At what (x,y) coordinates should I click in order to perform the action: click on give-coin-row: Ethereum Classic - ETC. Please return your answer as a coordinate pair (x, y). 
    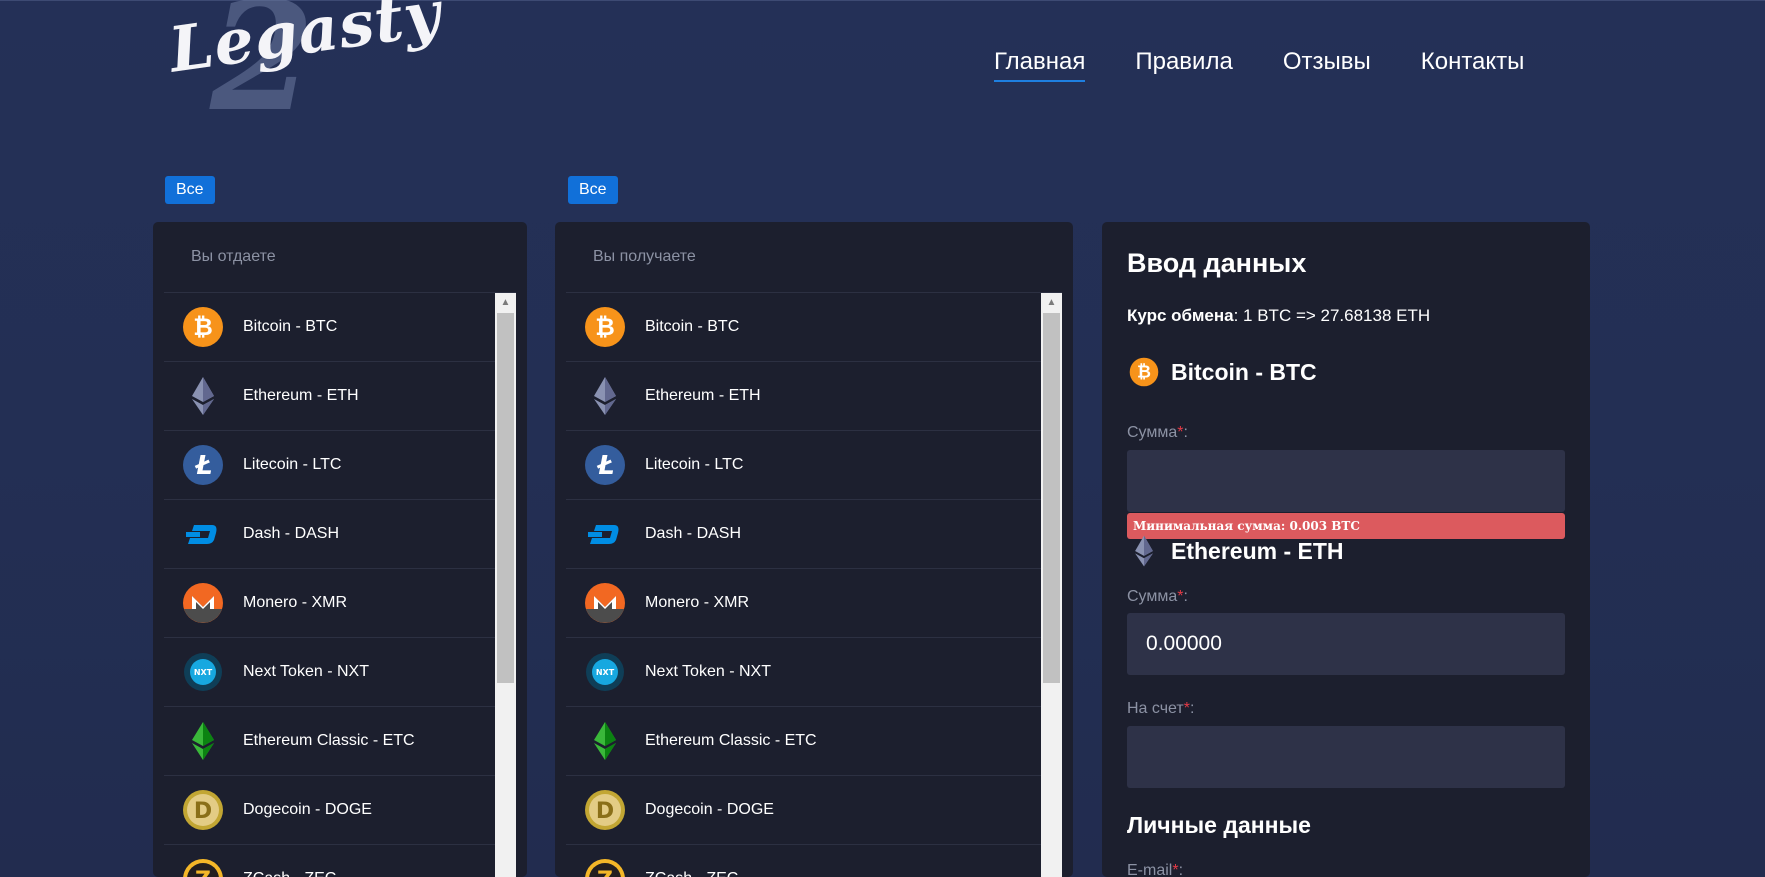
    Looking at the image, I should click on (329, 741).